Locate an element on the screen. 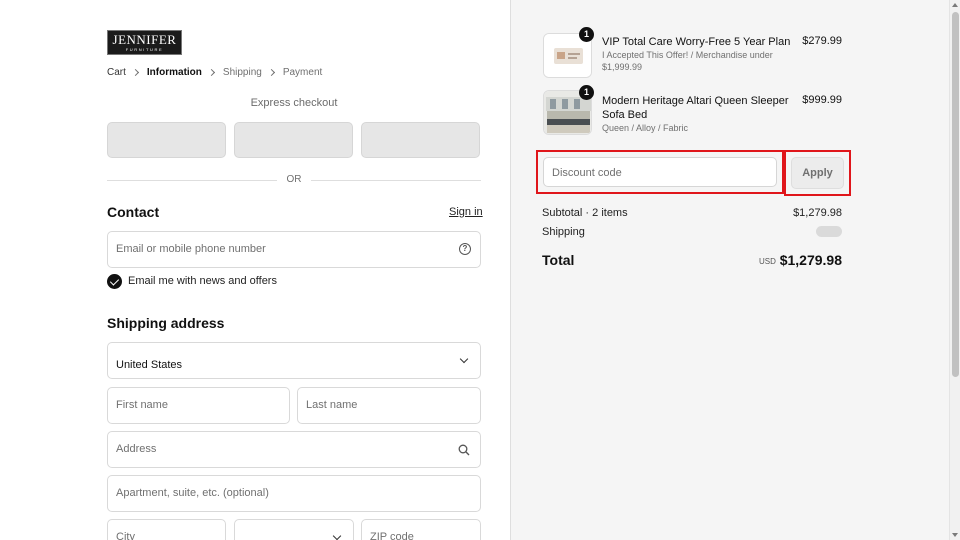 This screenshot has width=960, height=540. apartment-field: Apartment, suite, etc. (optional) is located at coordinates (294, 493).